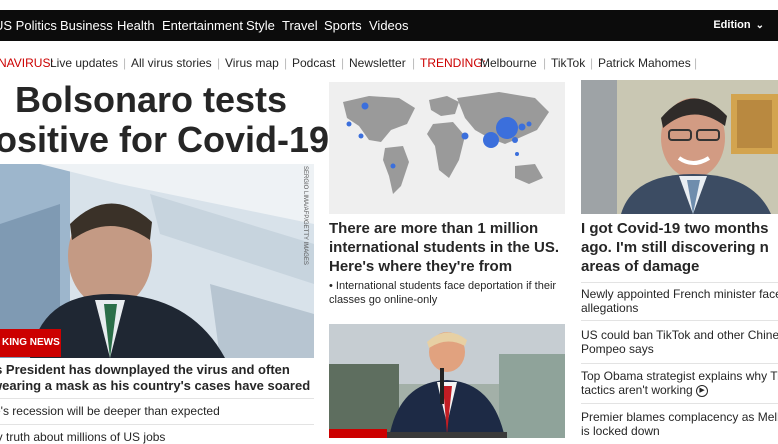  I want to click on breaking-news-label: KING NEWS, so click(31, 342).